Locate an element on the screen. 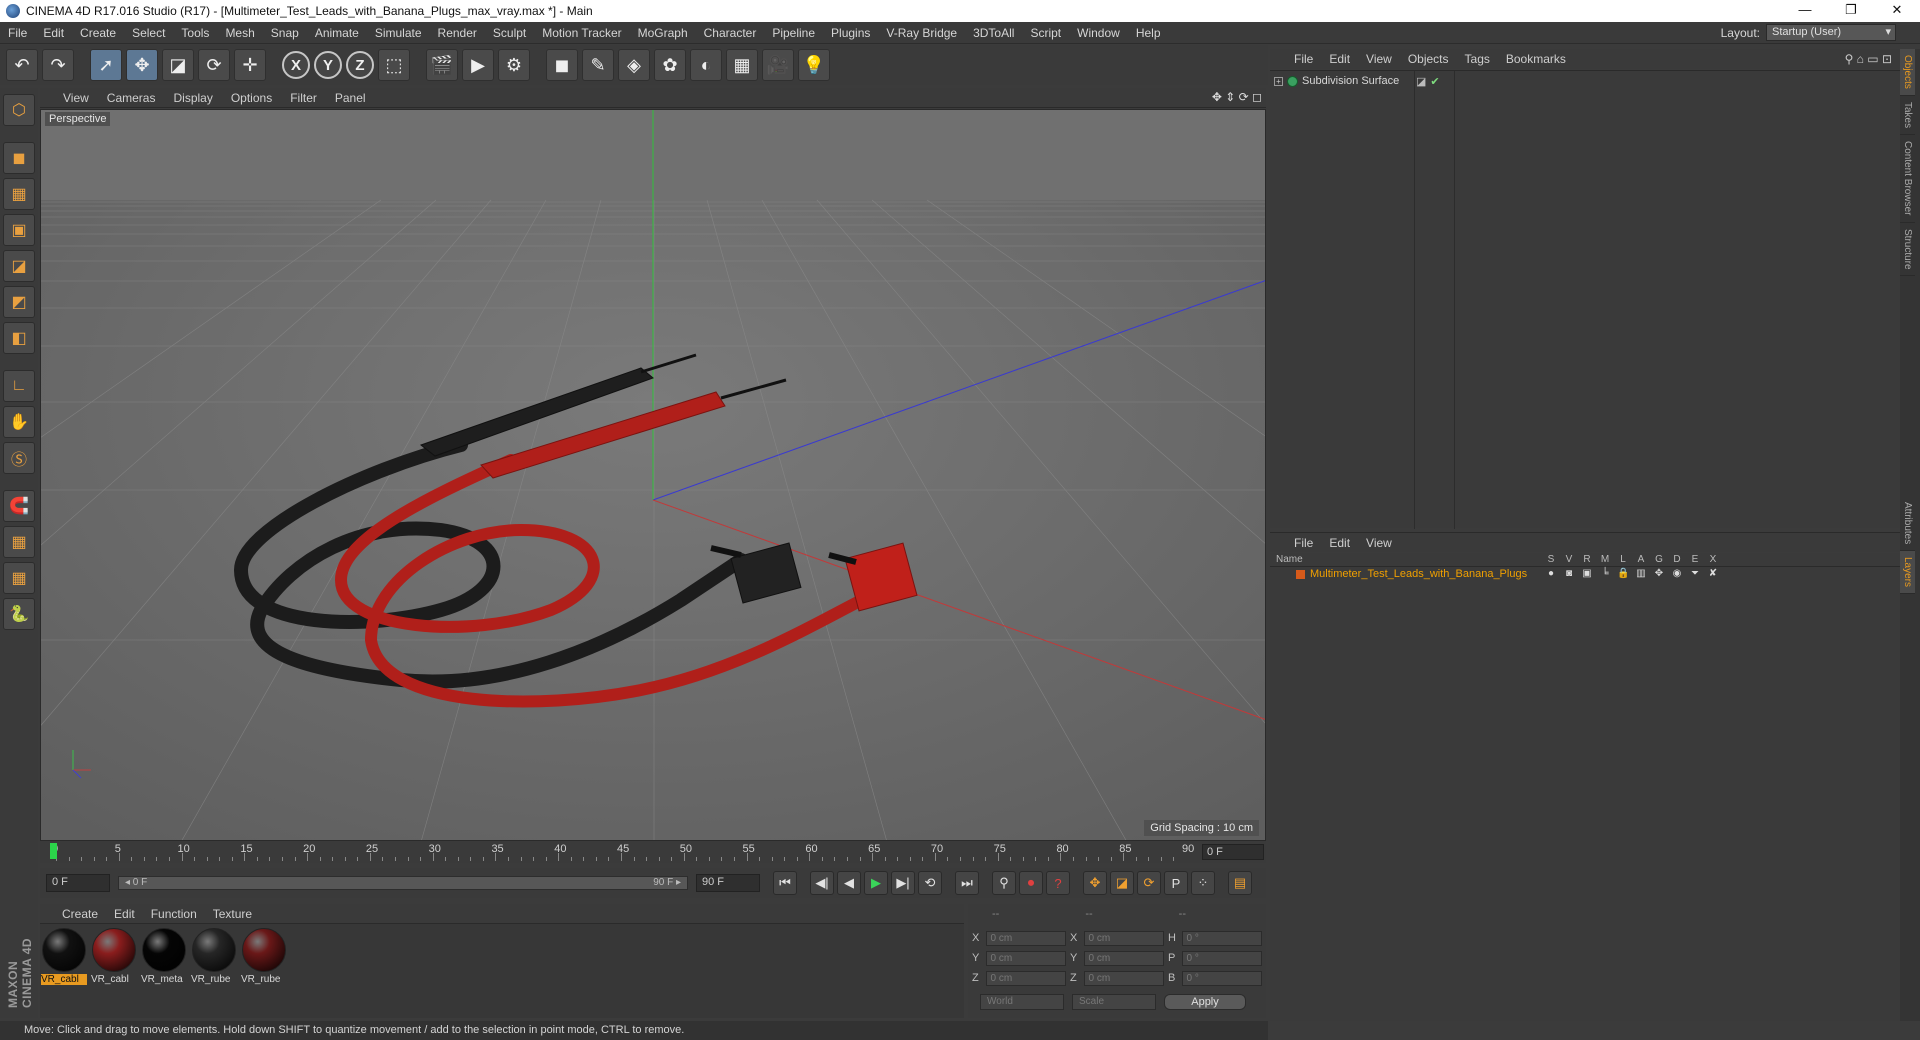 This screenshot has height=1040, width=1920. rotation-p-field: 0 ° is located at coordinates (1221, 958).